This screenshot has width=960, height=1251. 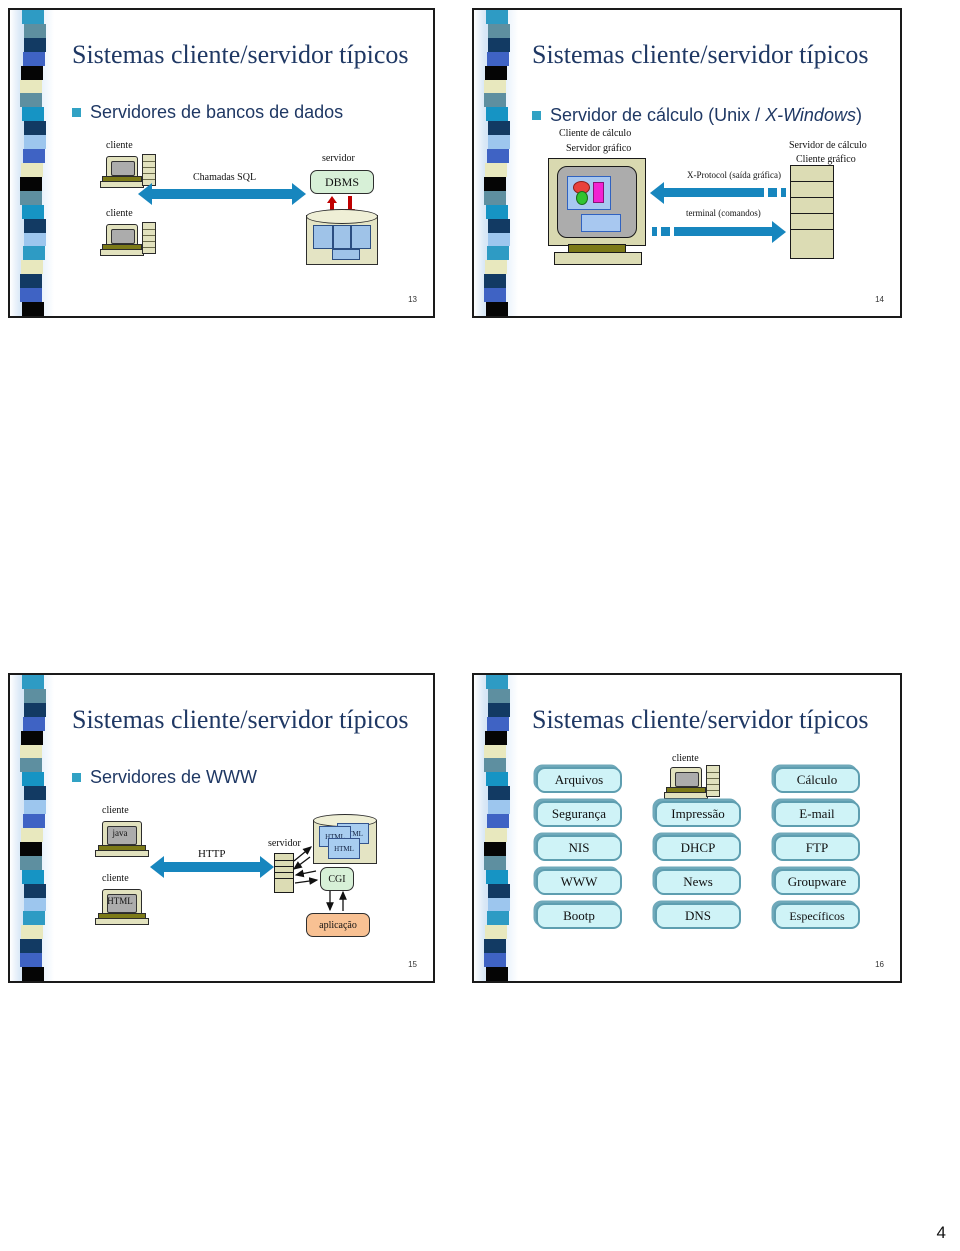 I want to click on terminal-arrow-shaft, so click(x=723, y=231).